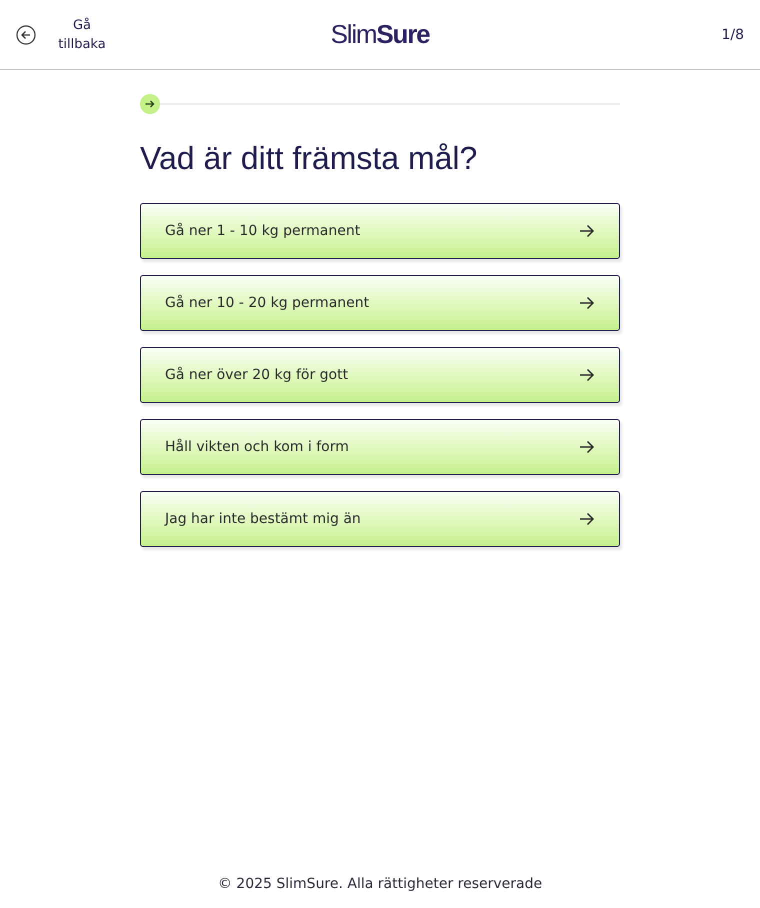 The width and height of the screenshot is (760, 908). Describe the element at coordinates (380, 34) in the screenshot. I see `logo: SlimSure` at that location.